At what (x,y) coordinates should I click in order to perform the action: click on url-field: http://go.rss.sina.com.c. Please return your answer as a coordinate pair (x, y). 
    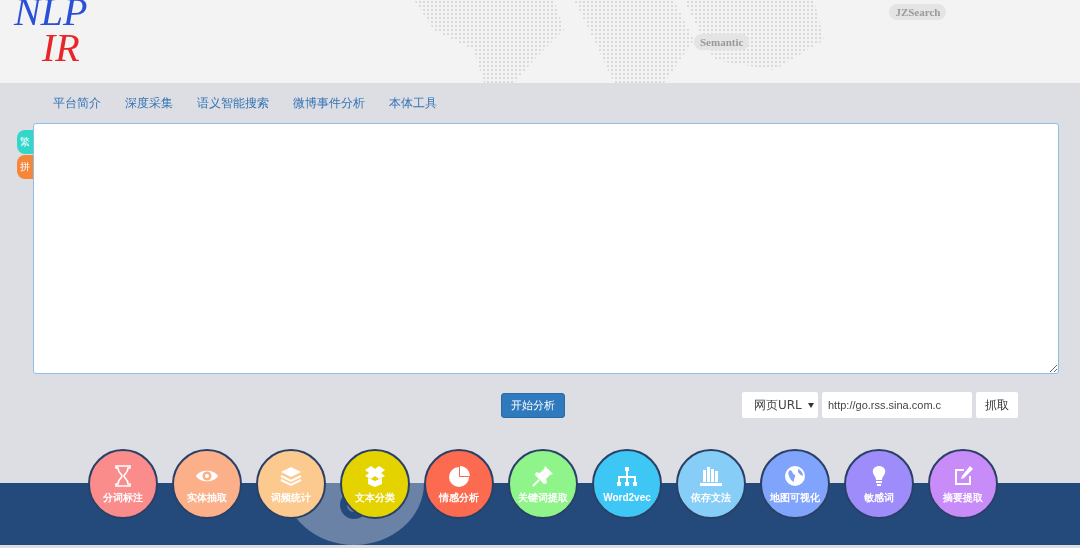
    Looking at the image, I should click on (897, 405).